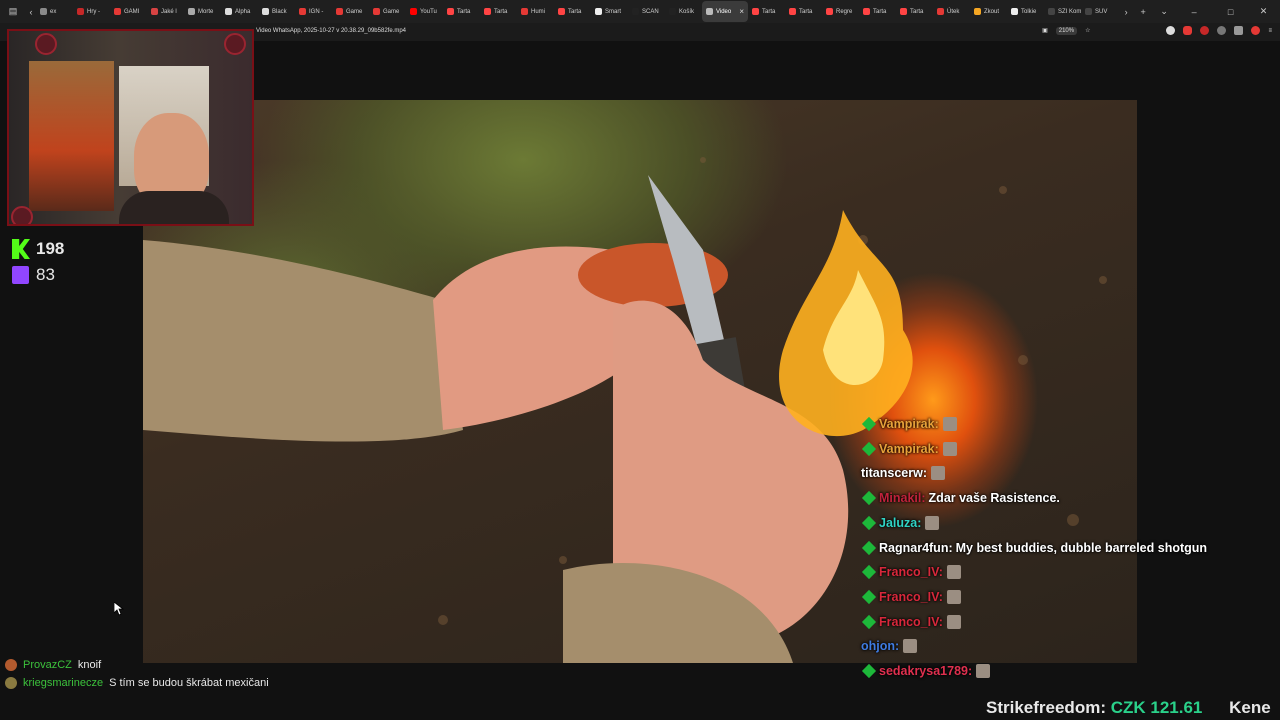 Image resolution: width=1280 pixels, height=720 pixels. What do you see at coordinates (1222, 30) in the screenshot?
I see `extension-grey-icon` at bounding box center [1222, 30].